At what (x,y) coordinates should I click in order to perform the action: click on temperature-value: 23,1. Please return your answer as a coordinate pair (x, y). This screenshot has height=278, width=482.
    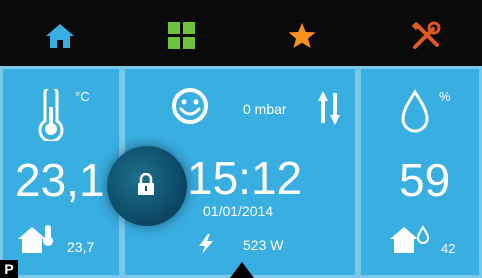
    Looking at the image, I should click on (60, 180).